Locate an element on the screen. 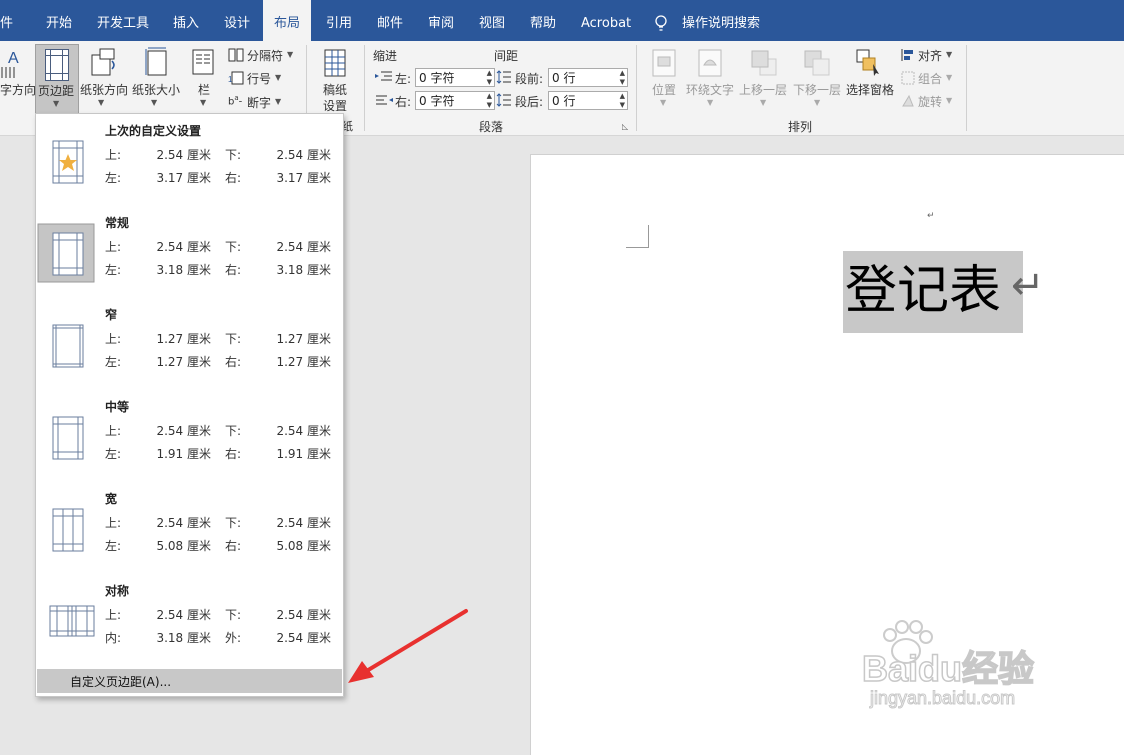 The width and height of the screenshot is (1124, 755). wrap-text-button: 环绕文字 is located at coordinates (710, 89).